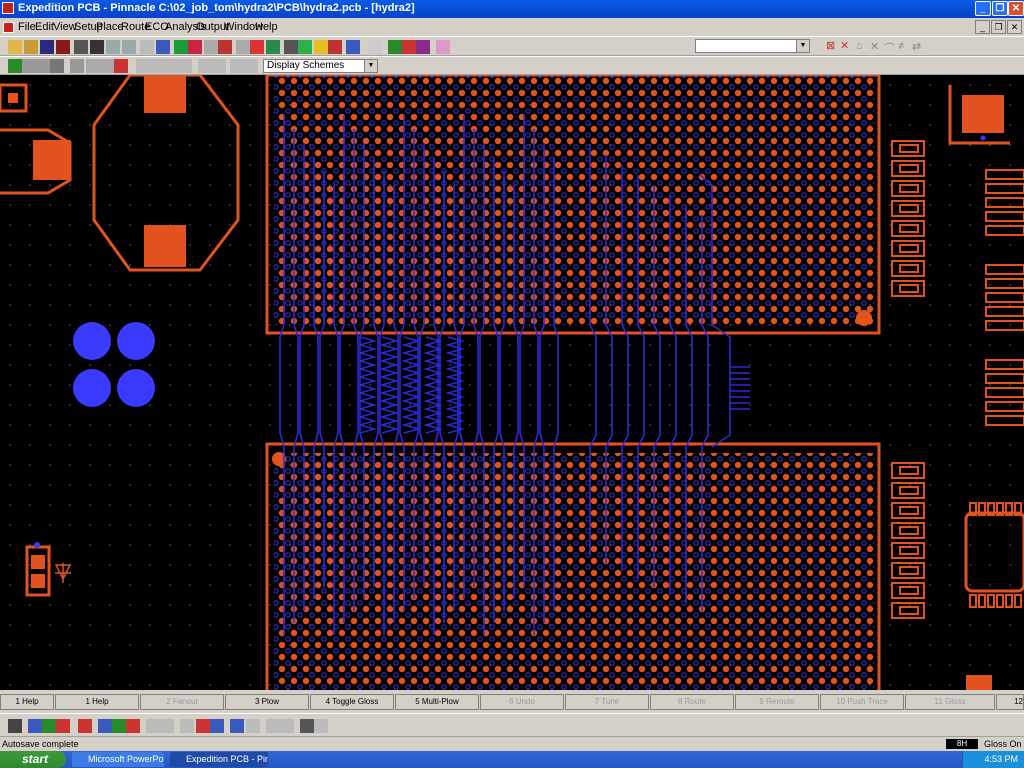  I want to click on fkey-11: 11 Gloss, so click(950, 702).